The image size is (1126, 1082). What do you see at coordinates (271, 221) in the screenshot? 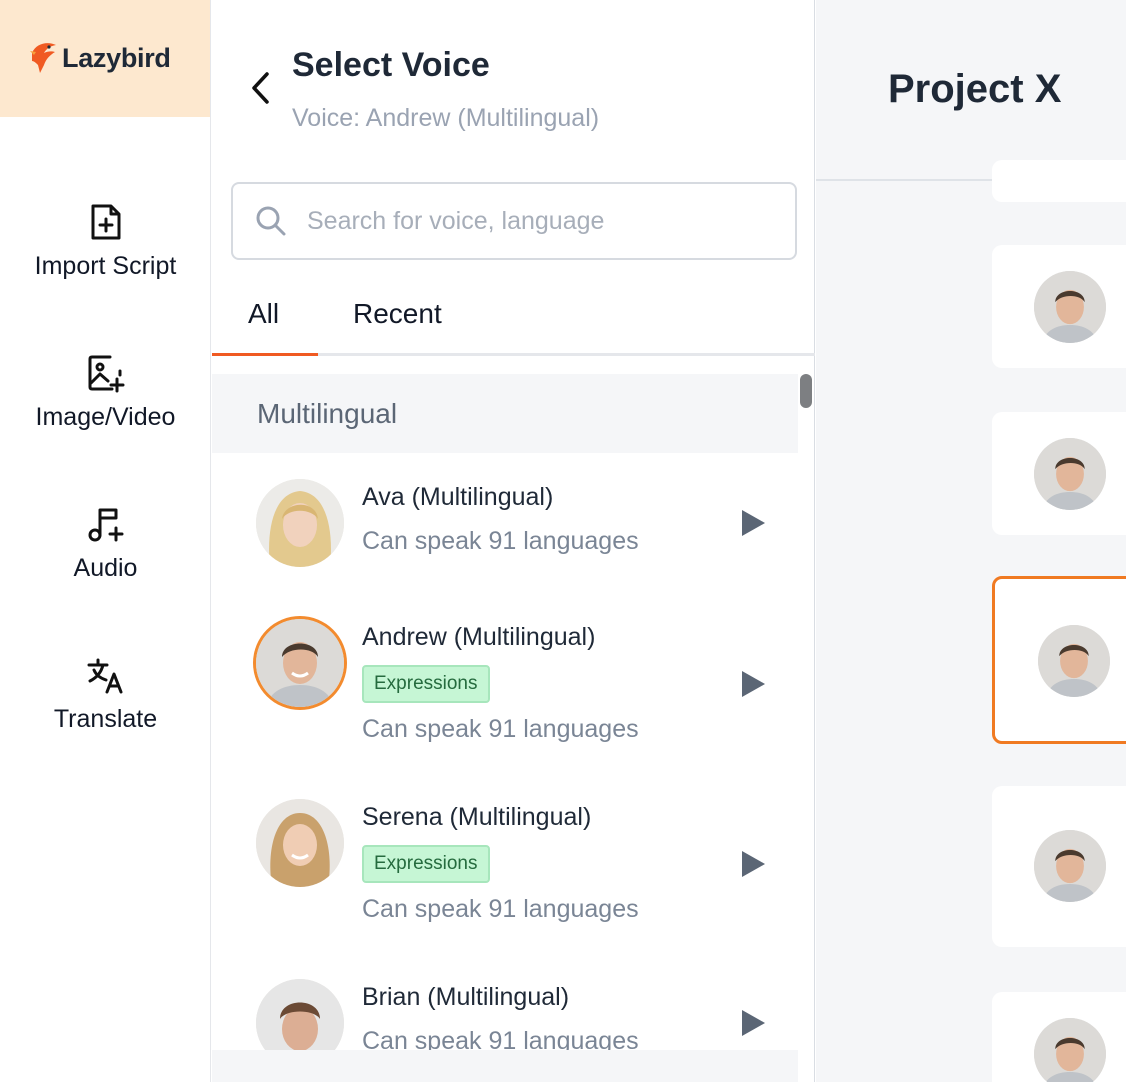
I see `search-icon` at bounding box center [271, 221].